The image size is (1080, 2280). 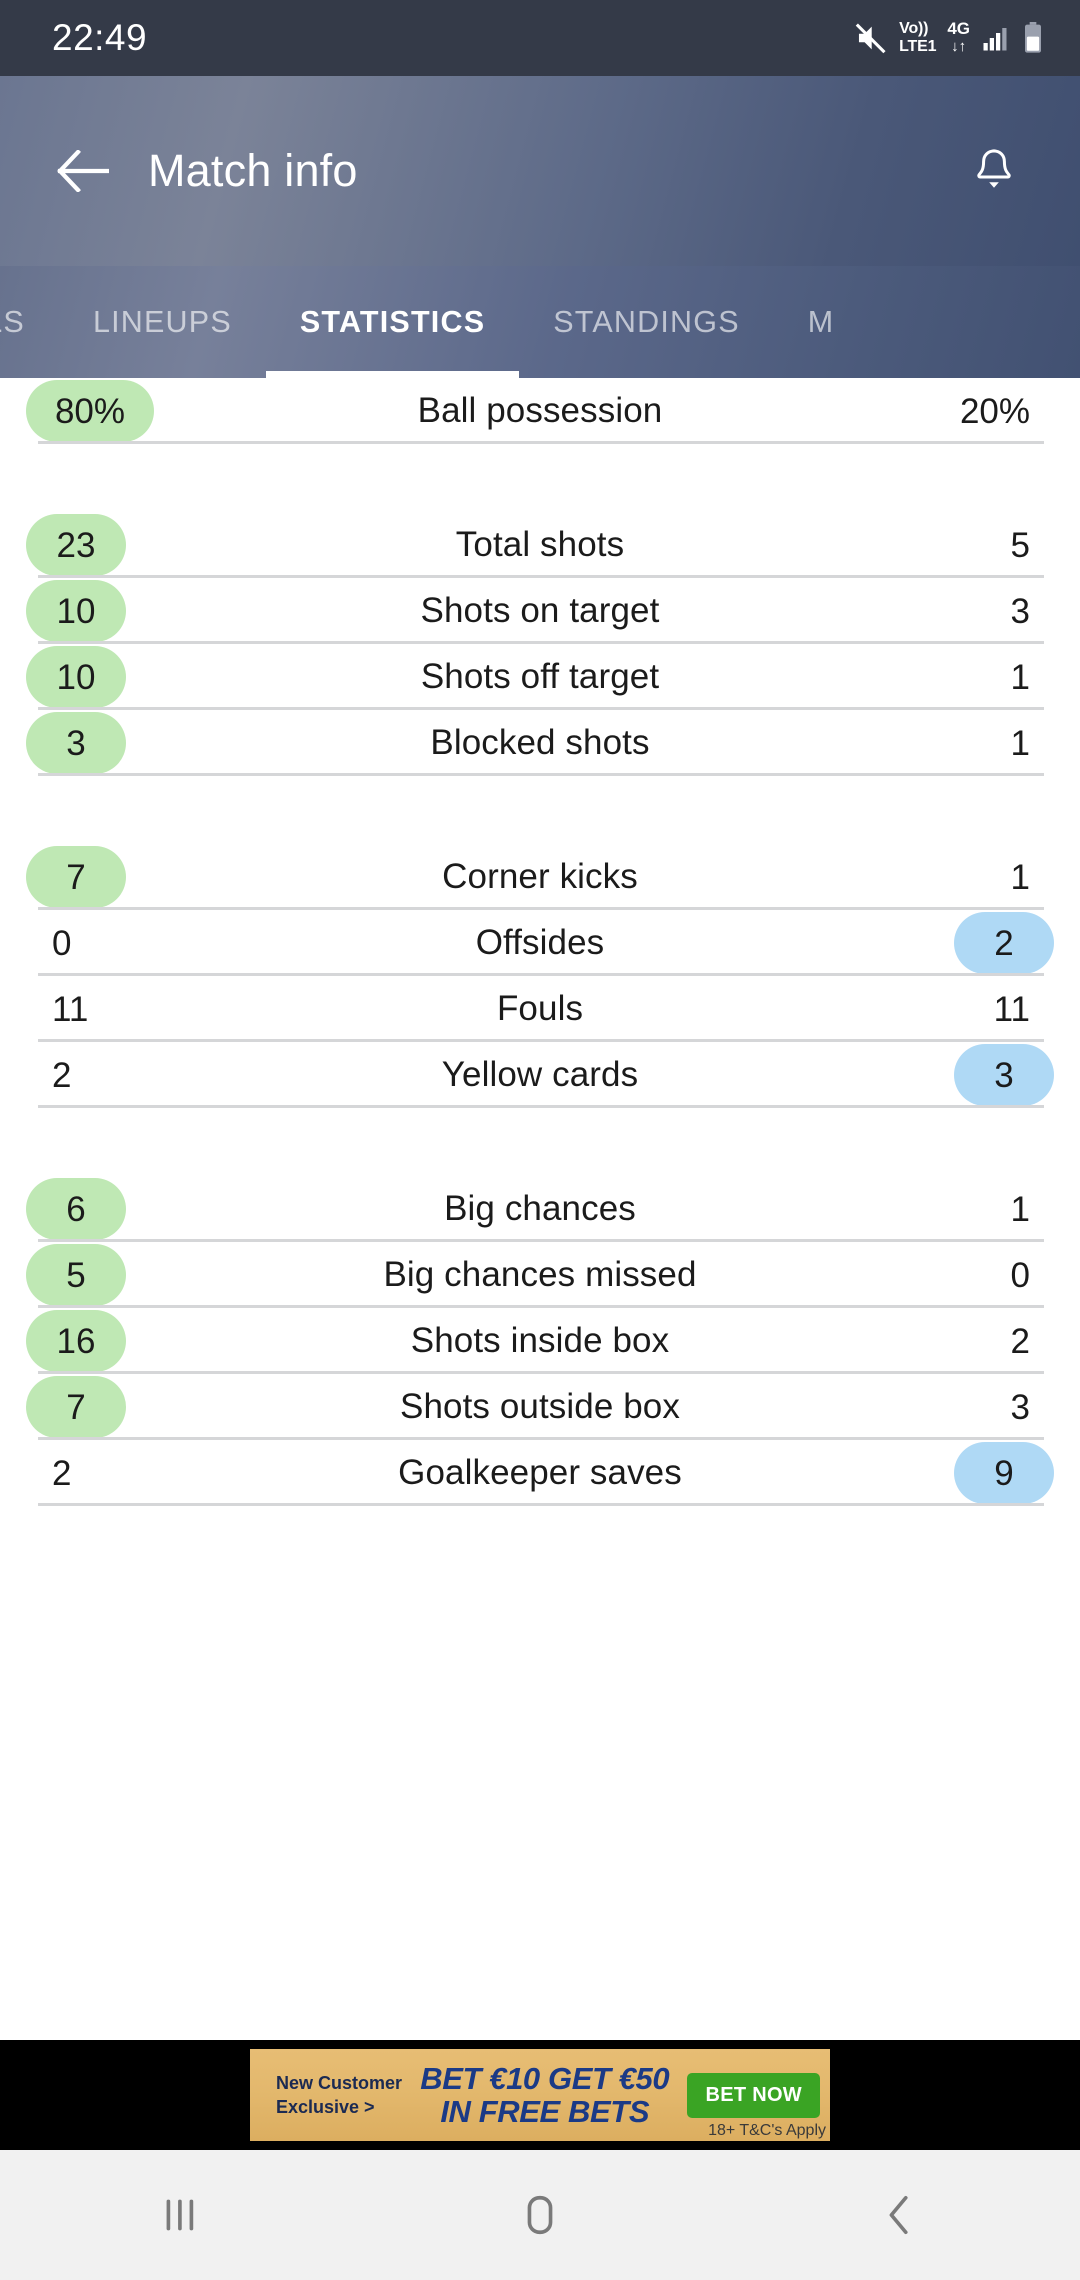 I want to click on nav-back-icon, so click(x=900, y=2215).